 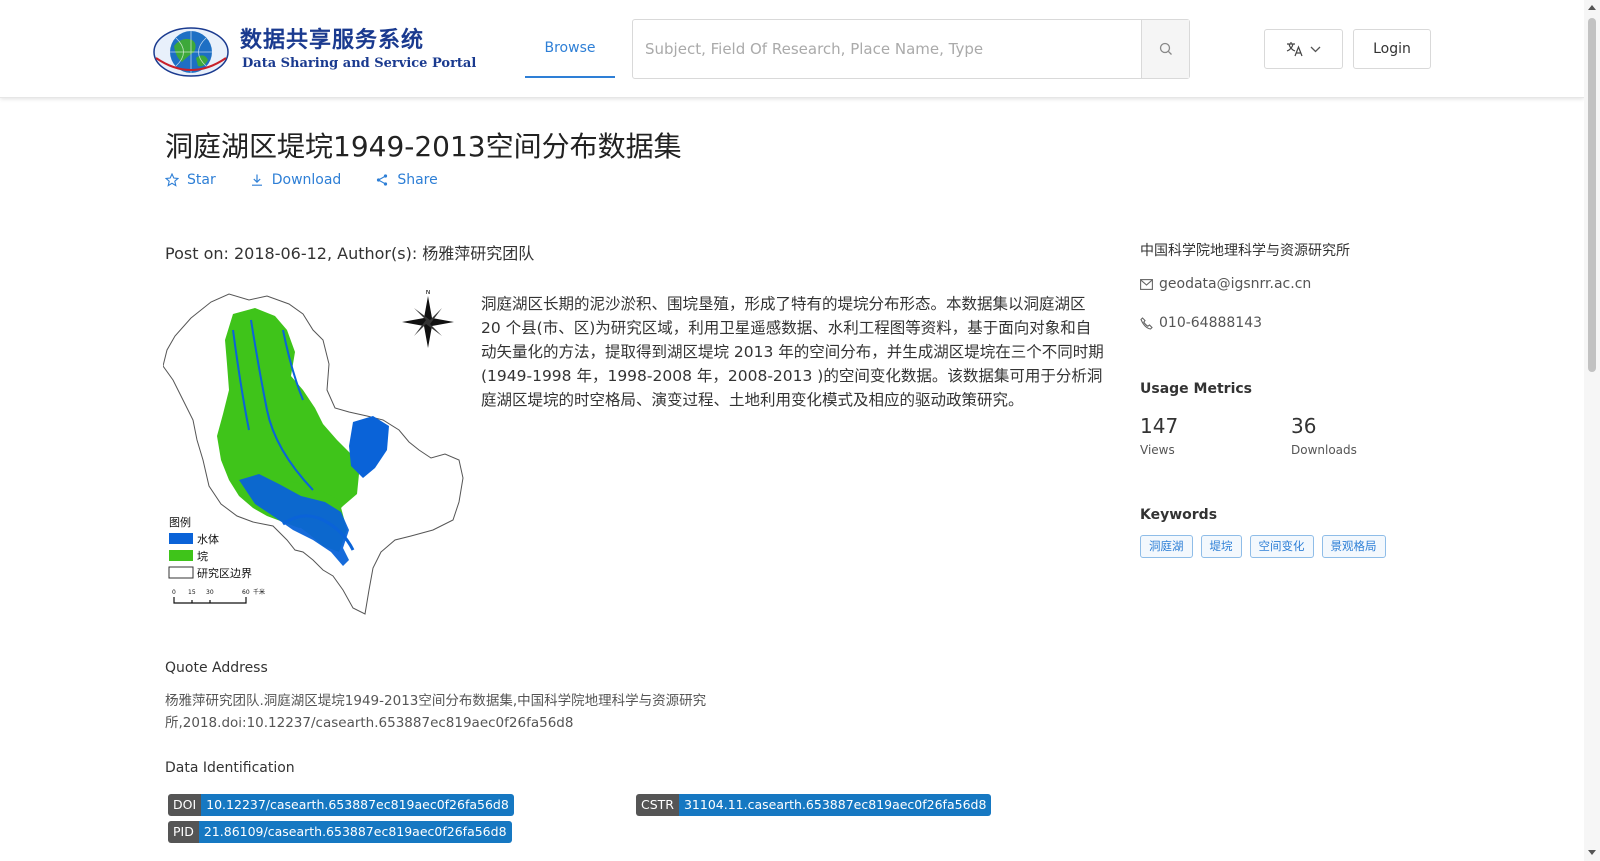 I want to click on download-icon, so click(x=256, y=180).